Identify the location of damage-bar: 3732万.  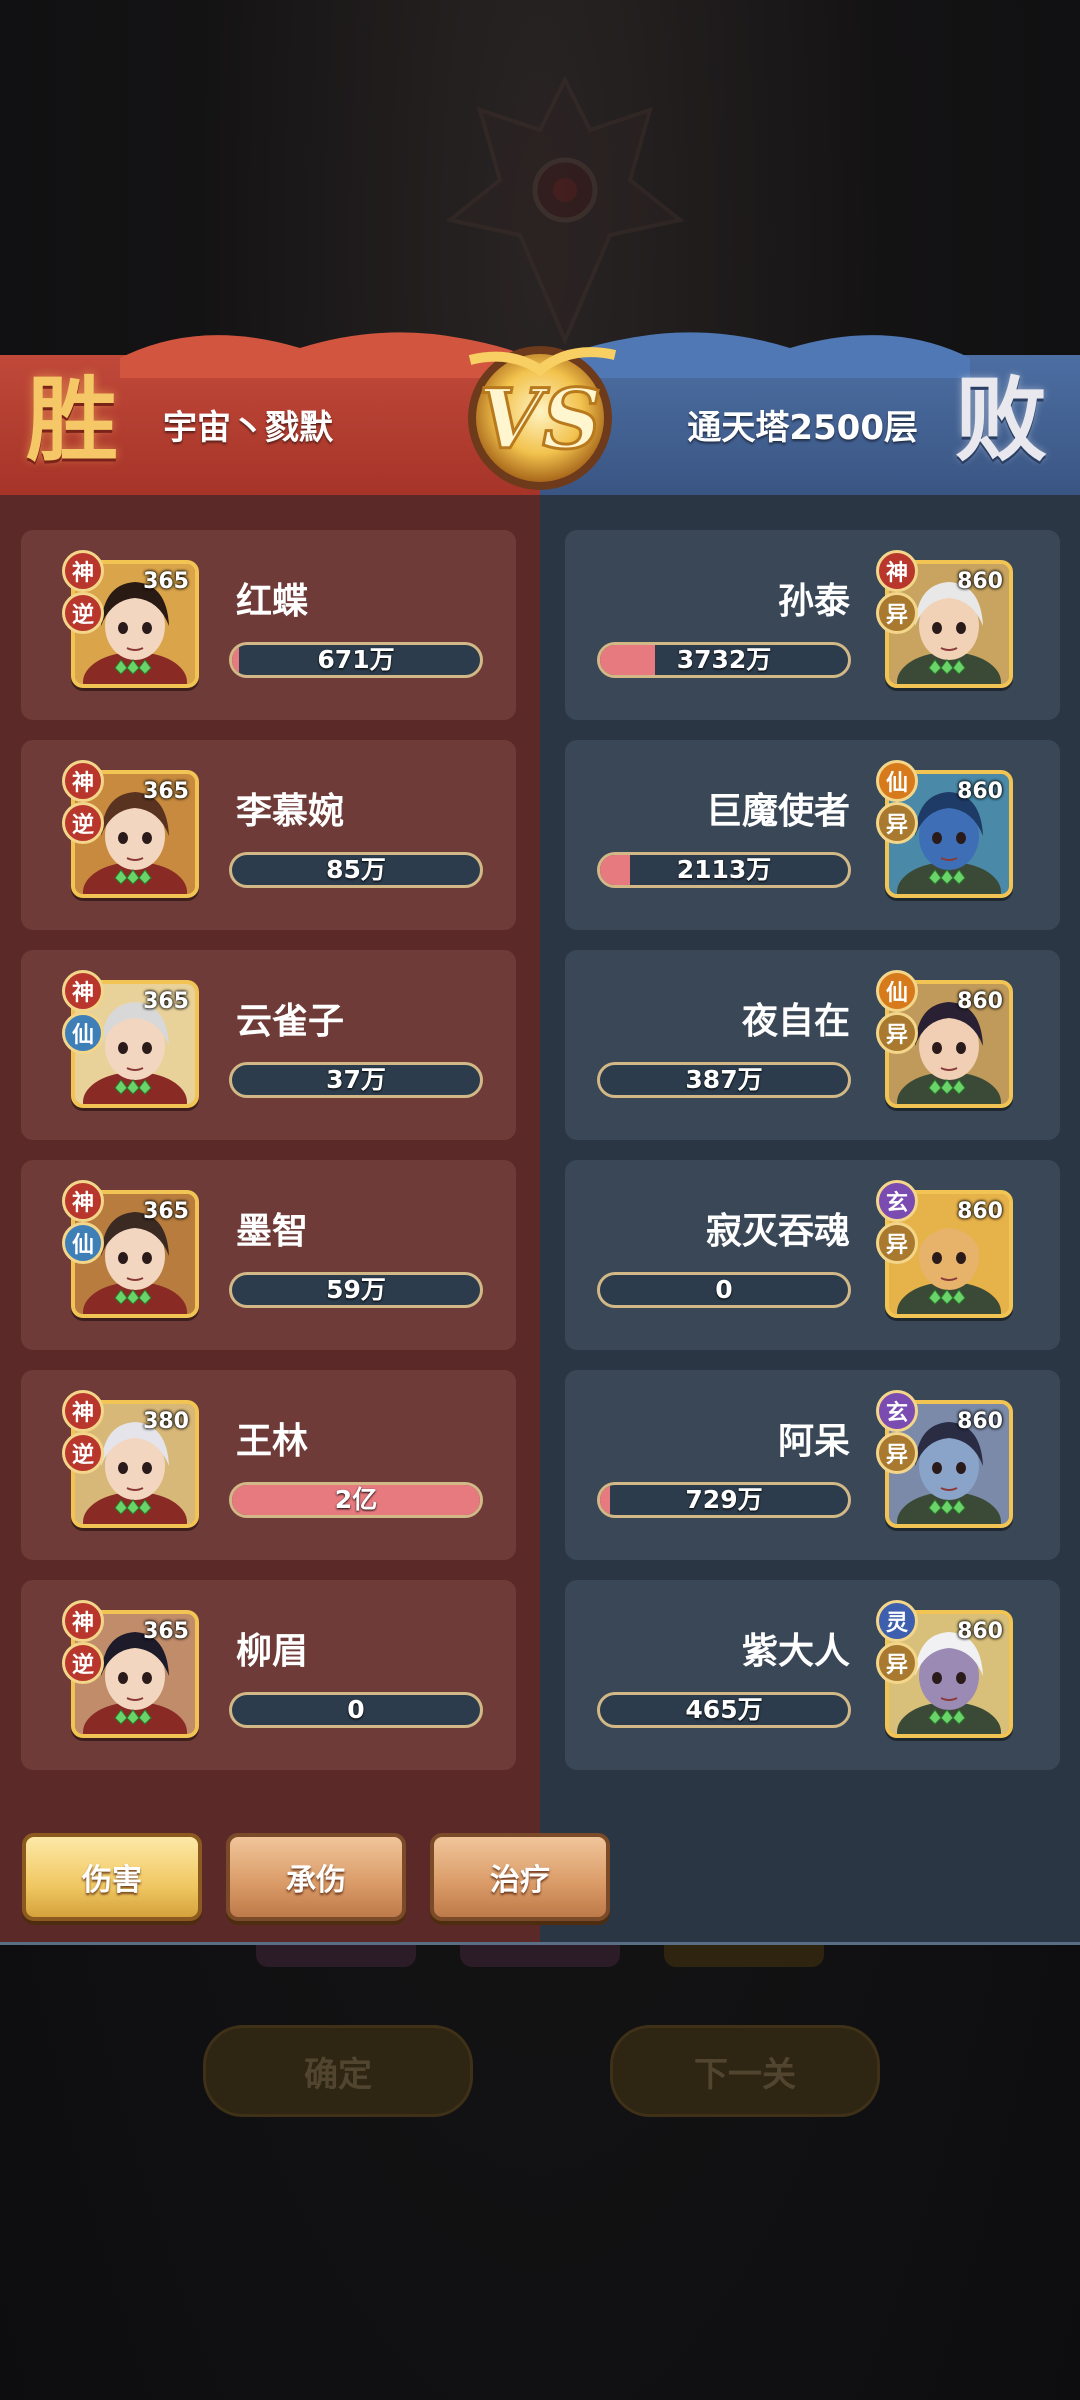
(724, 660).